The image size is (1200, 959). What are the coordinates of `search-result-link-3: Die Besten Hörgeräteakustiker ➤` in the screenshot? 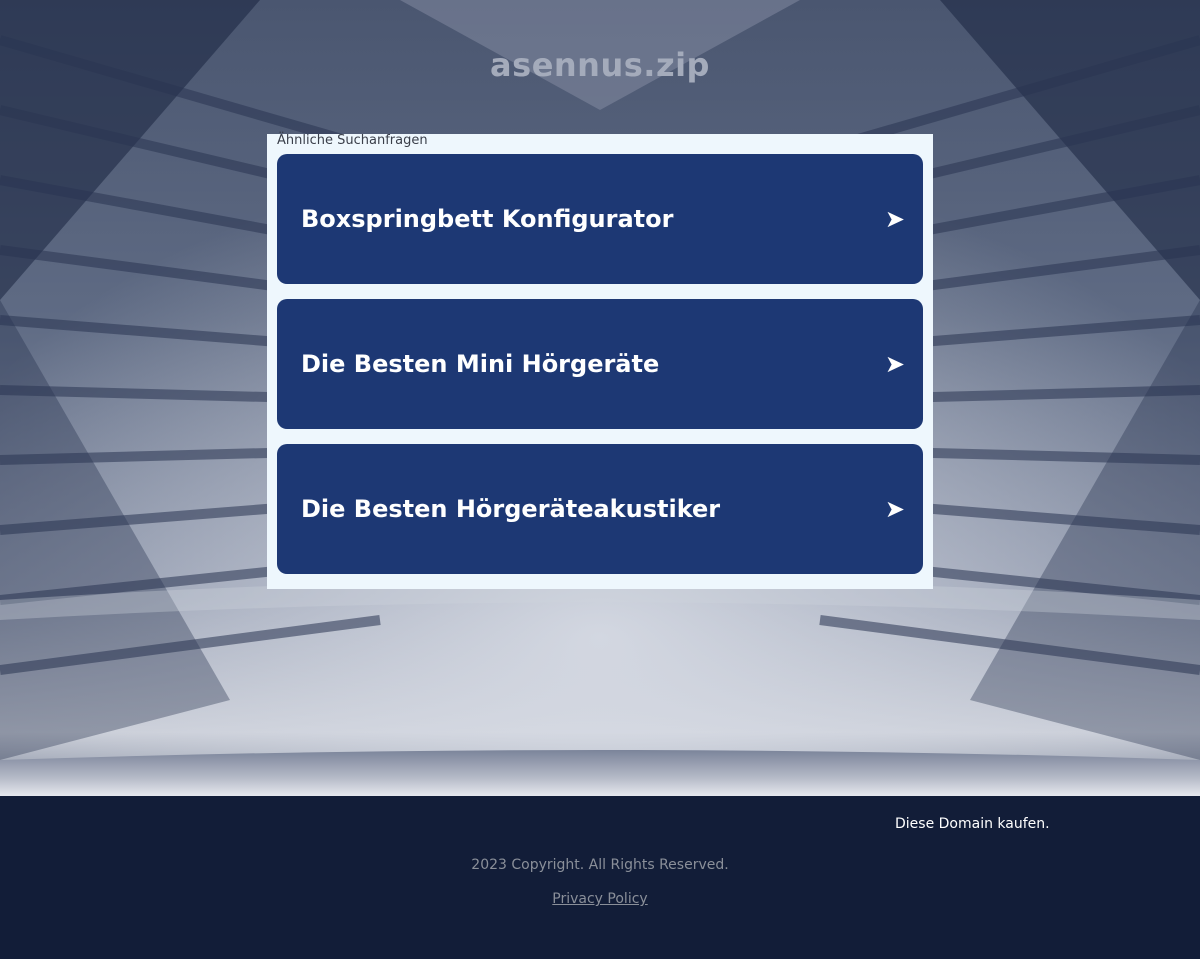 It's located at (600, 509).